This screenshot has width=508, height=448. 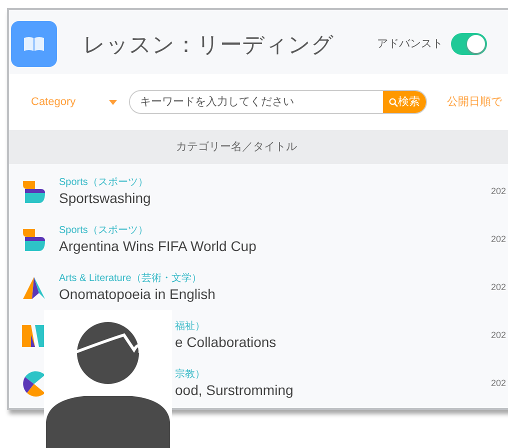 What do you see at coordinates (225, 342) in the screenshot?
I see `lesson-title: e Collaborations` at bounding box center [225, 342].